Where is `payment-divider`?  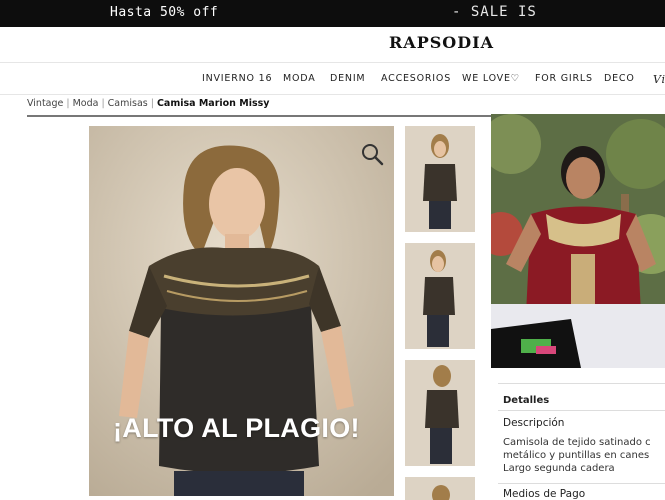
payment-divider is located at coordinates (581, 483).